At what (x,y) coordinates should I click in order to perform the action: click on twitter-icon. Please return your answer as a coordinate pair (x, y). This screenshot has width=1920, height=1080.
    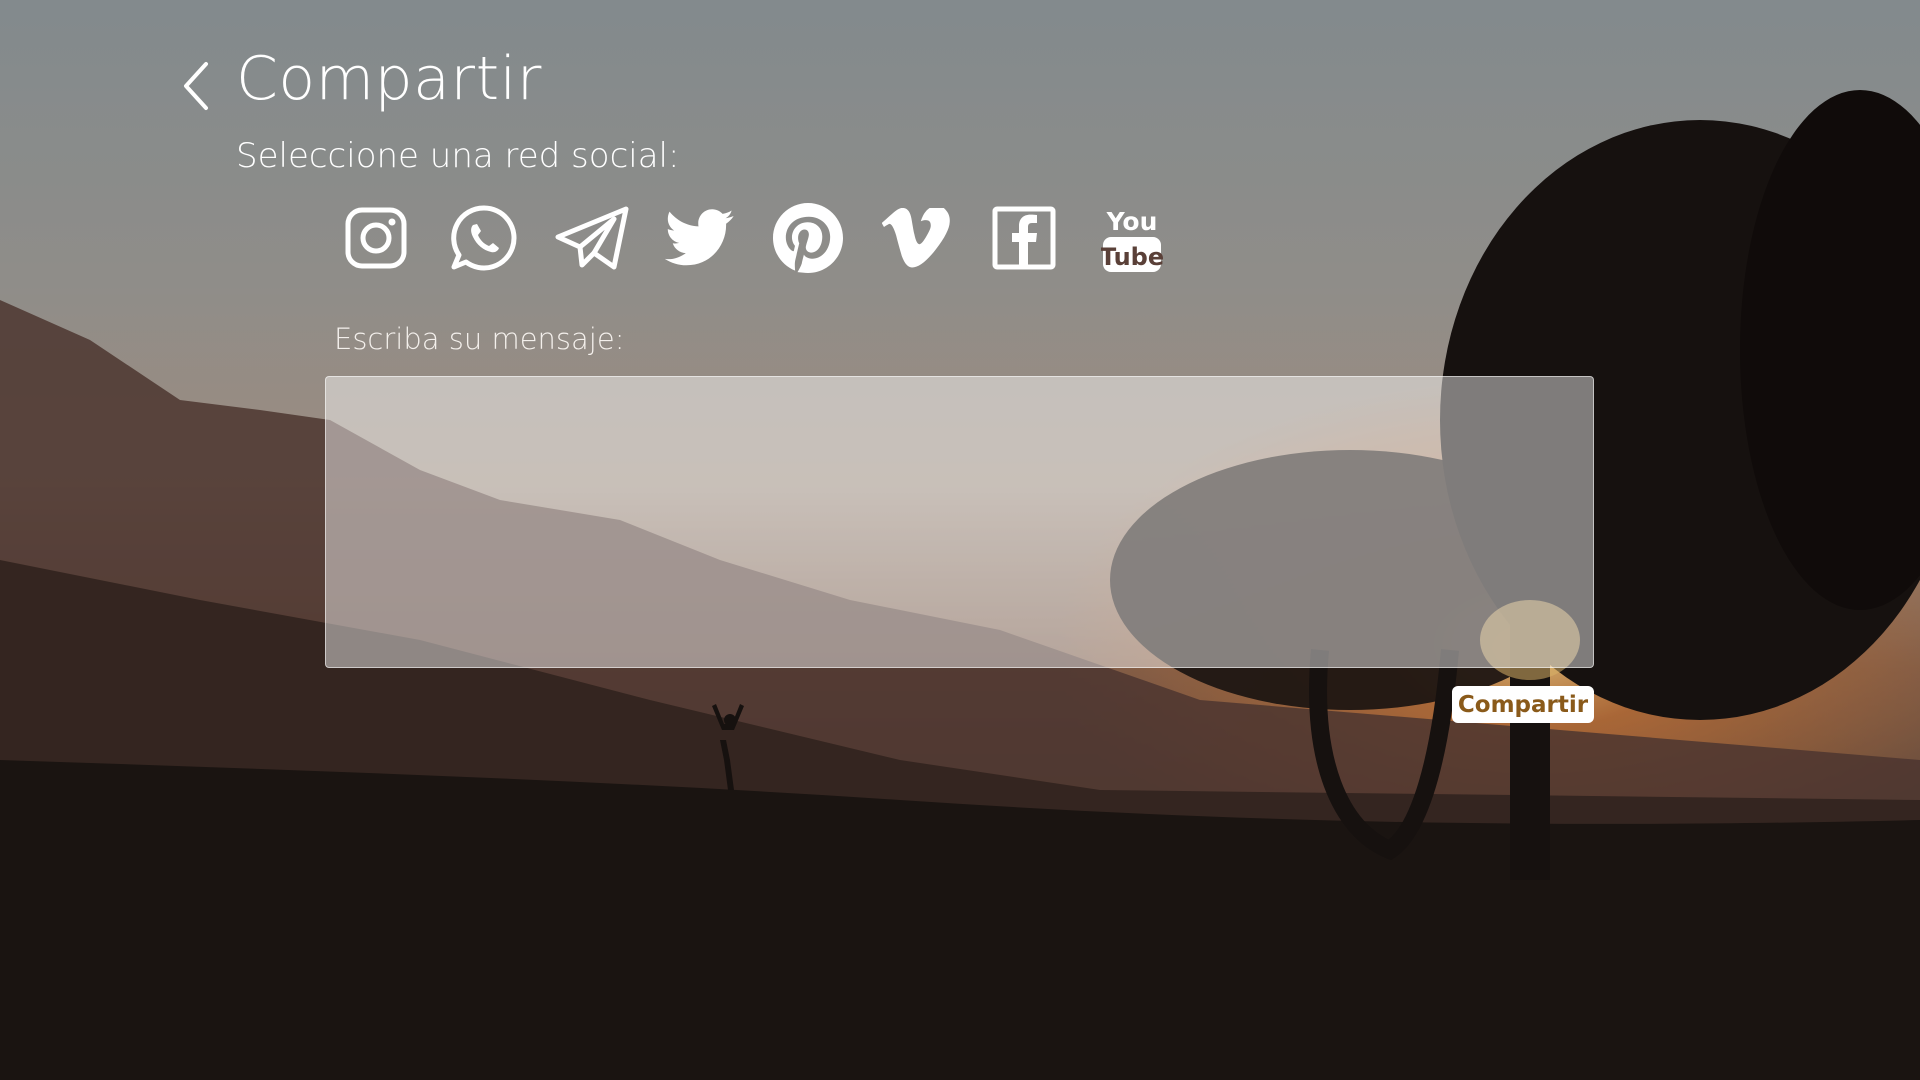
    Looking at the image, I should click on (699, 237).